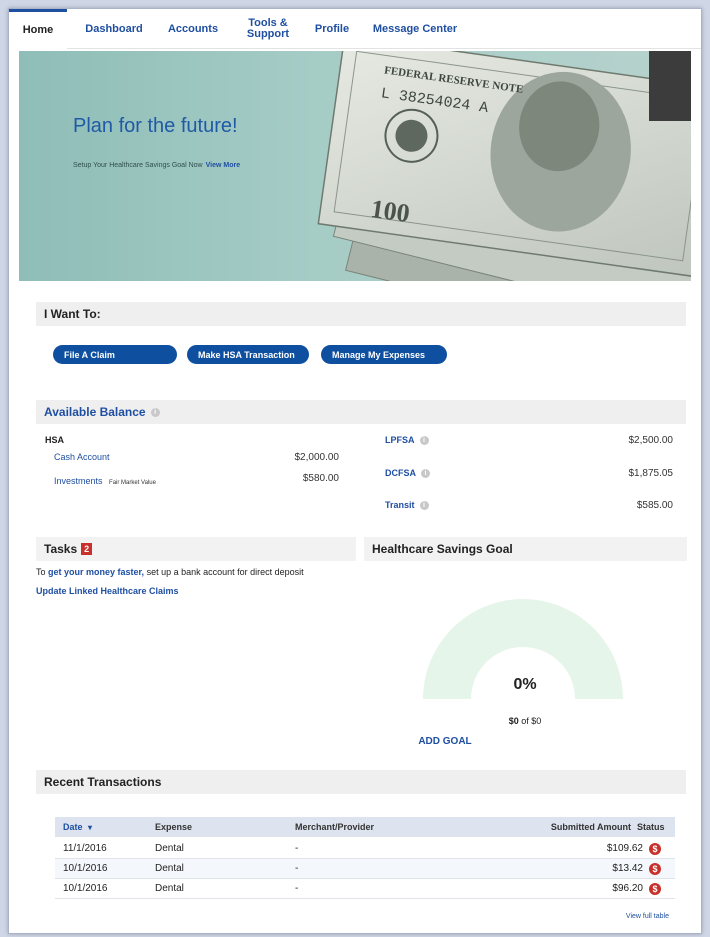  Describe the element at coordinates (513, 721) in the screenshot. I see `goal-amount-bold: $0` at that location.